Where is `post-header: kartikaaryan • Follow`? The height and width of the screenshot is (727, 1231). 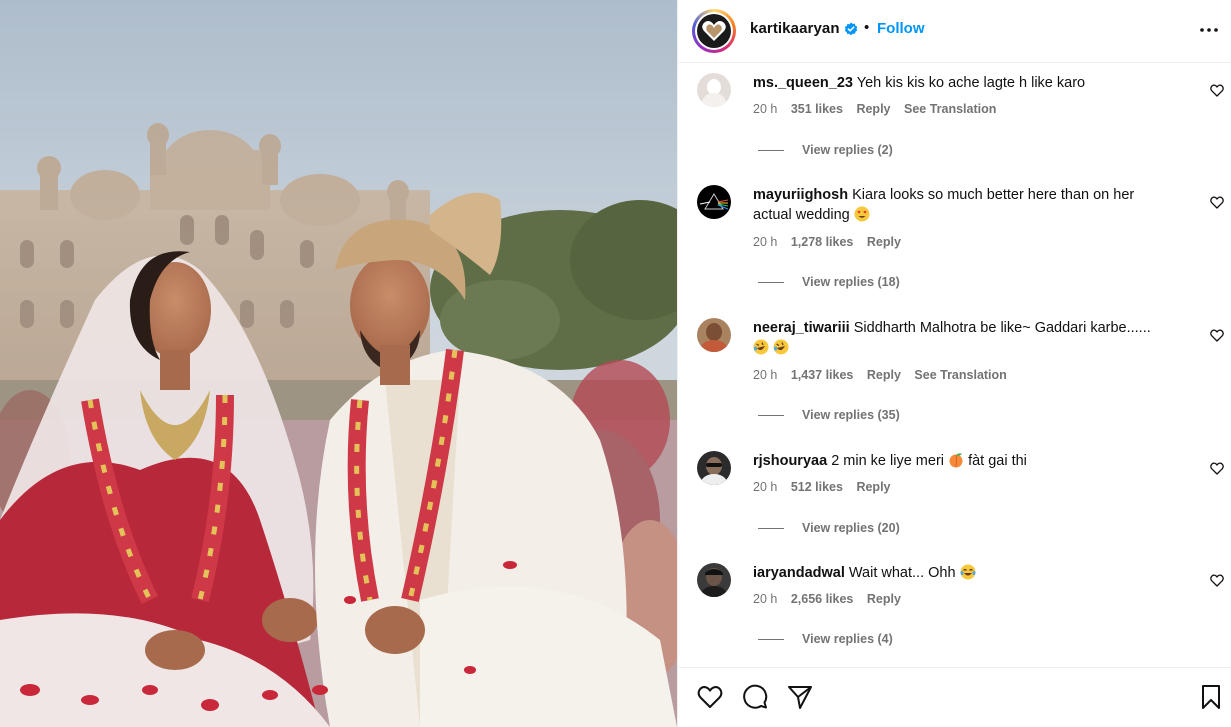
post-header: kartikaaryan • Follow is located at coordinates (954, 31).